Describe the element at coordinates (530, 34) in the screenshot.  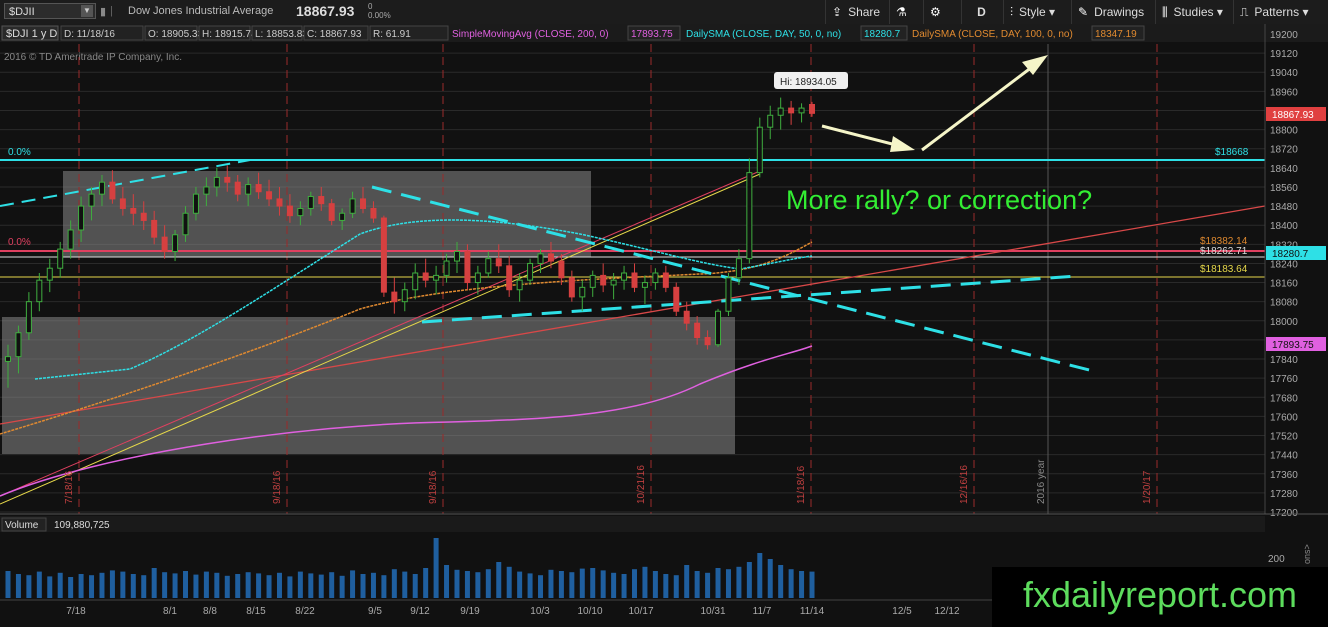
I see `study-sma200-label: SimpleMovingAvg (CLOSE, 200, 0)` at that location.